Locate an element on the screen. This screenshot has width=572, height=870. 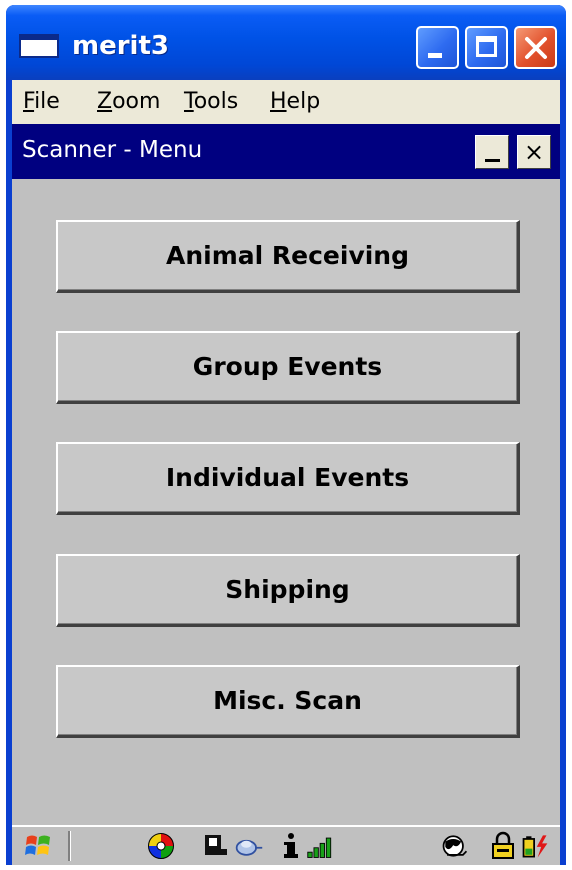
title-bar: merit3 is located at coordinates (286, 42).